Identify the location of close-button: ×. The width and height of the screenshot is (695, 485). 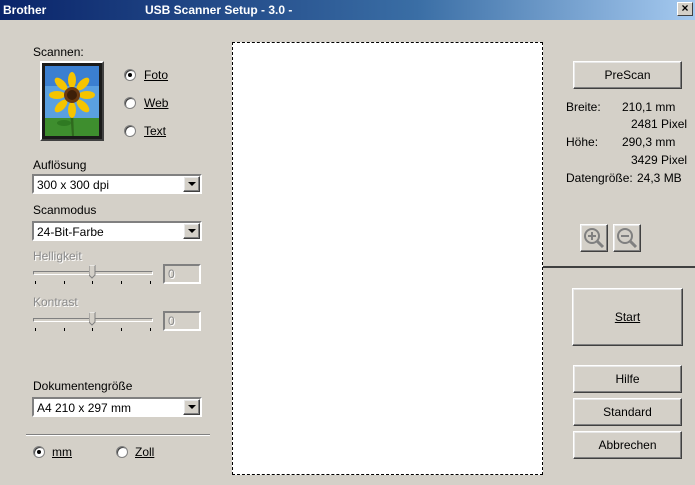
(685, 9).